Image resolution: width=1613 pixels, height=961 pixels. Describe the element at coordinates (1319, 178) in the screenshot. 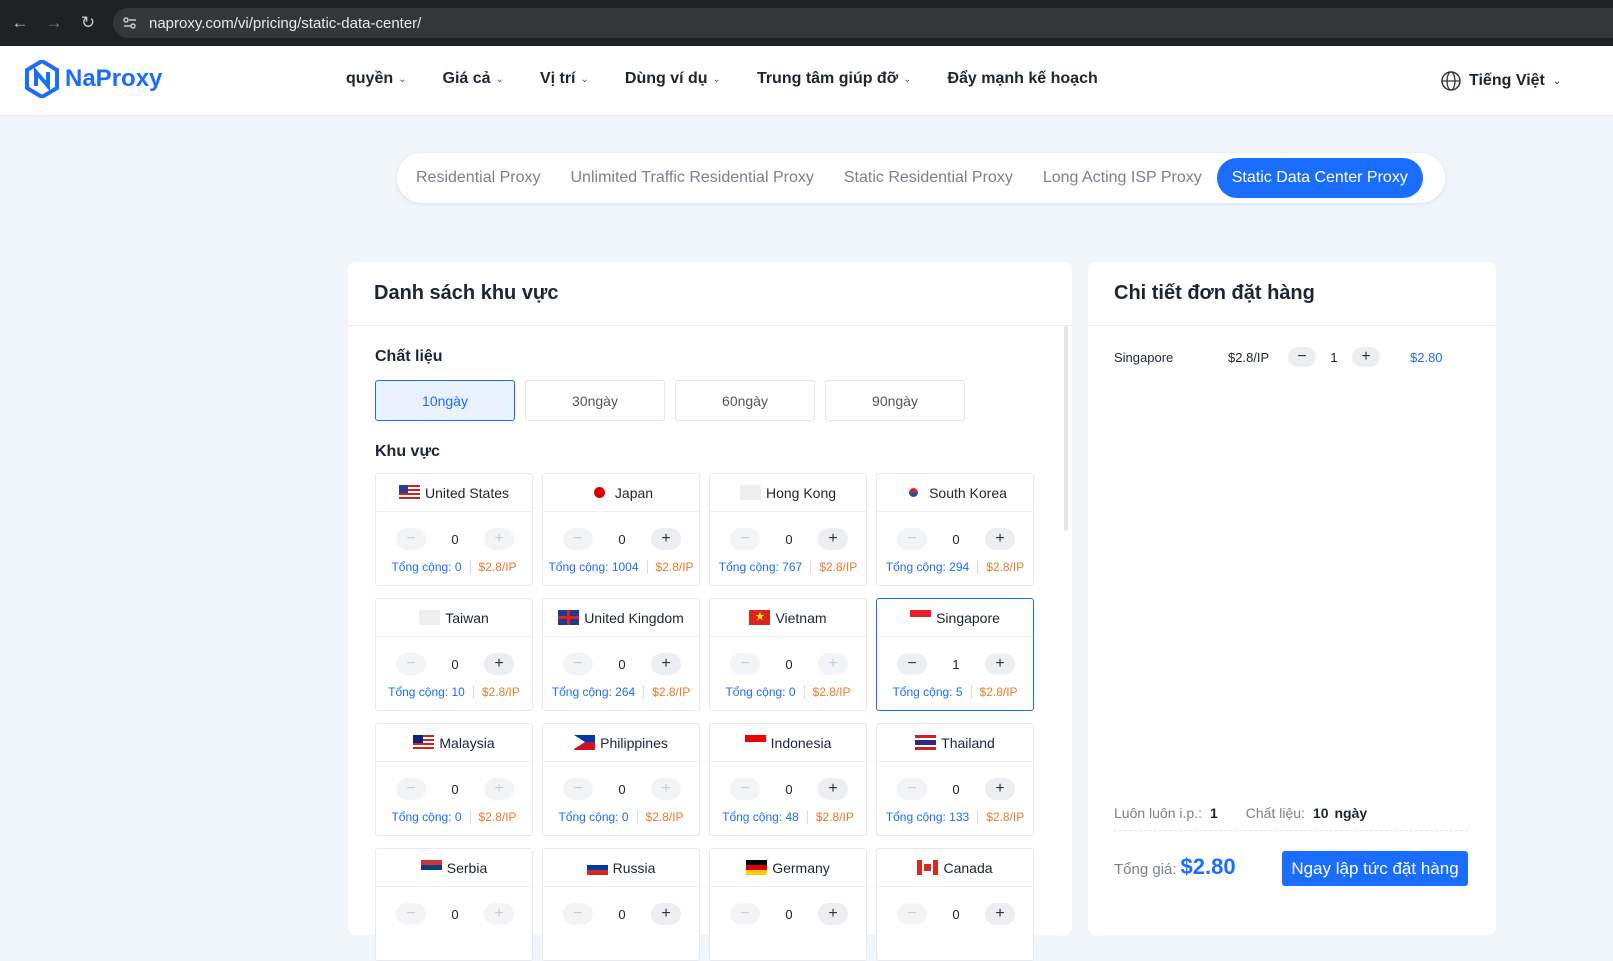

I see `tab-4: Static Data Center Proxy` at that location.